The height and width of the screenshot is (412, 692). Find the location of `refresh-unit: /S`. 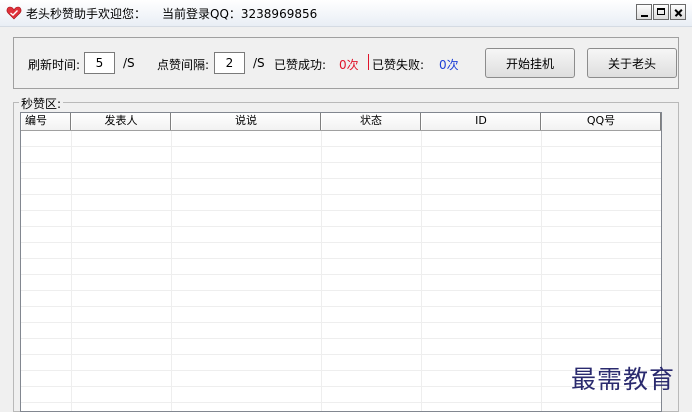

refresh-unit: /S is located at coordinates (129, 63).